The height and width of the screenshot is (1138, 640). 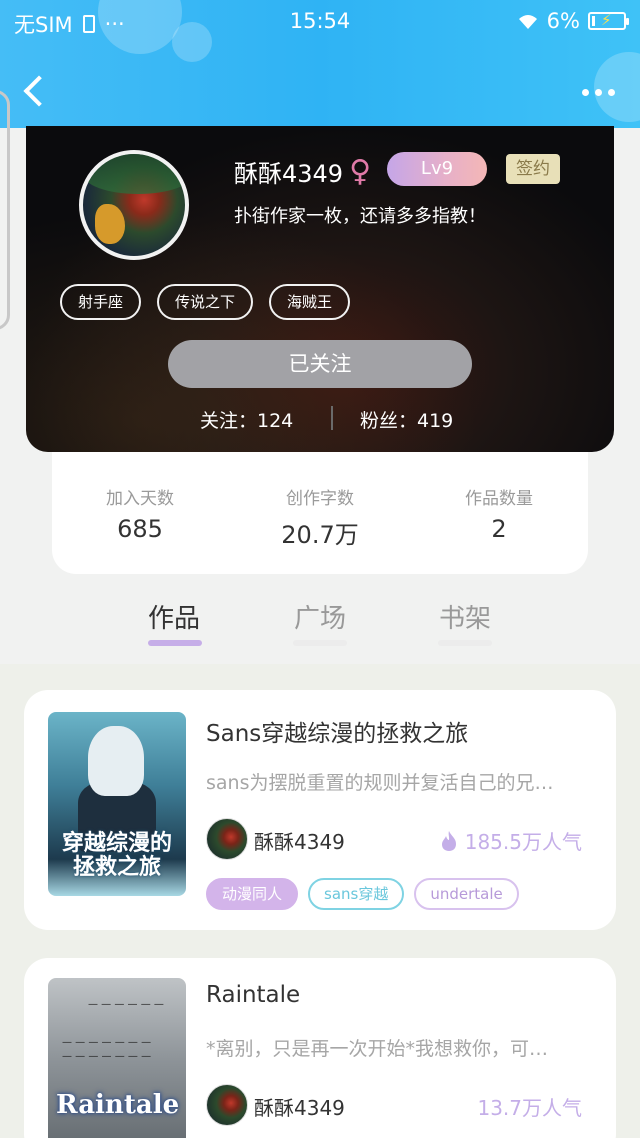 What do you see at coordinates (320, 517) in the screenshot?
I see `stat-word-count: 创作字数 20.7万` at bounding box center [320, 517].